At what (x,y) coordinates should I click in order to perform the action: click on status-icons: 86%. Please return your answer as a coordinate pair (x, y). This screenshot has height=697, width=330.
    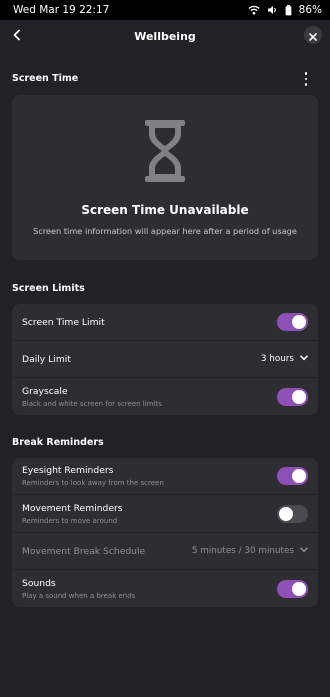
    Looking at the image, I should click on (285, 10).